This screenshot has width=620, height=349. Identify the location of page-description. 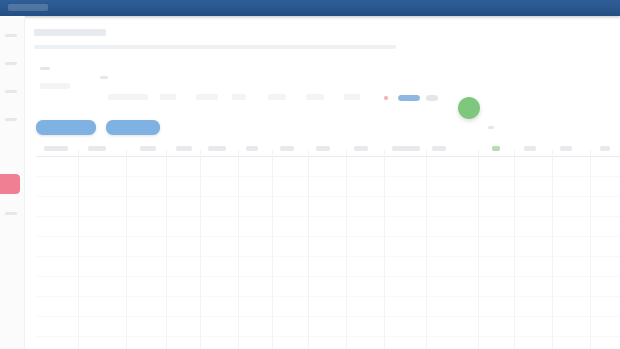
(215, 47).